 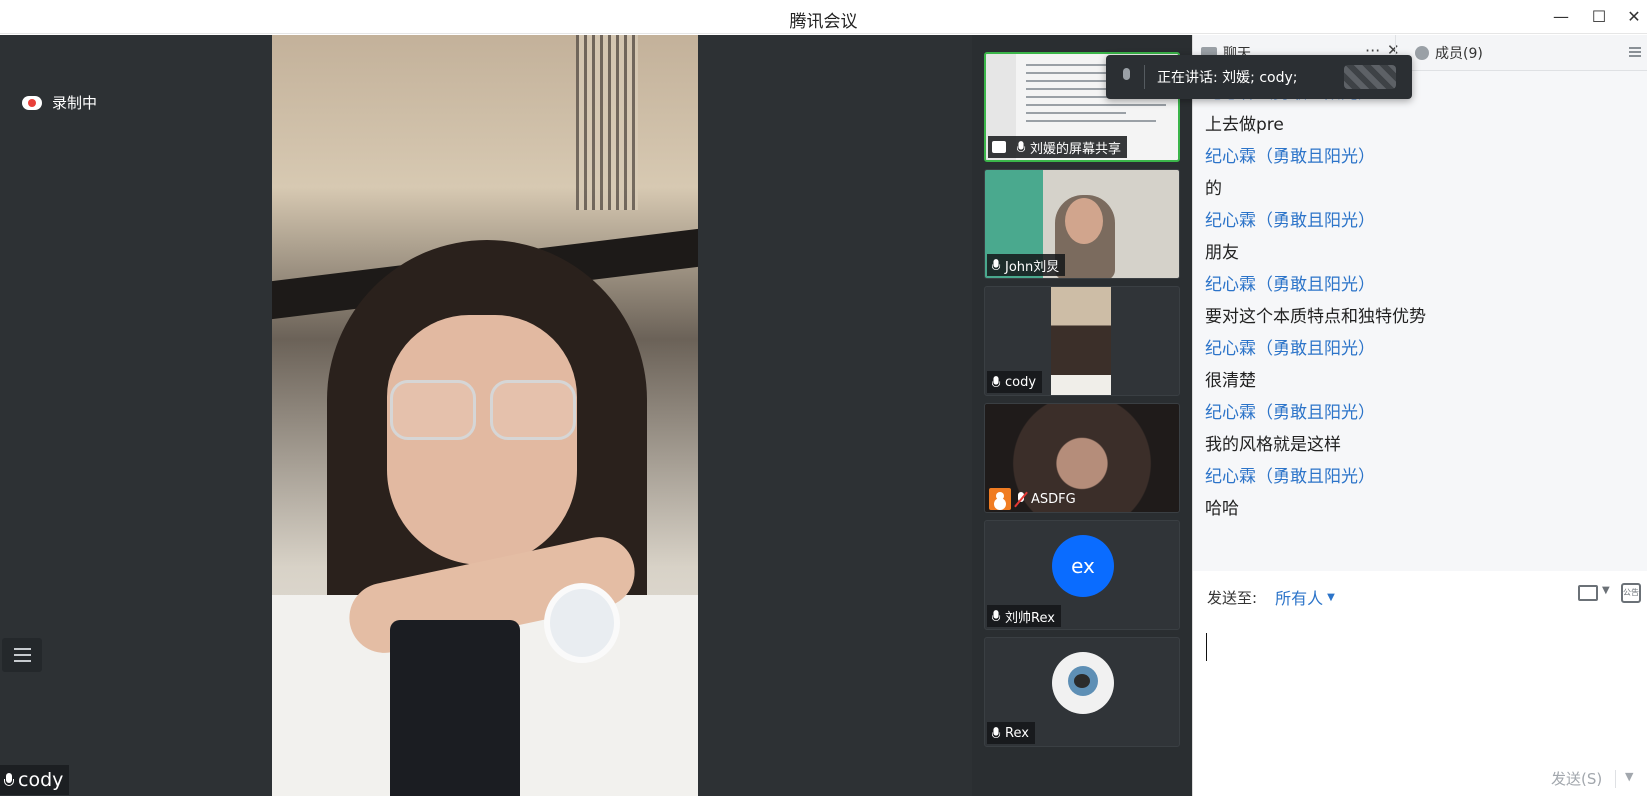 What do you see at coordinates (1299, 597) in the screenshot?
I see `send-to-target: 所有人` at bounding box center [1299, 597].